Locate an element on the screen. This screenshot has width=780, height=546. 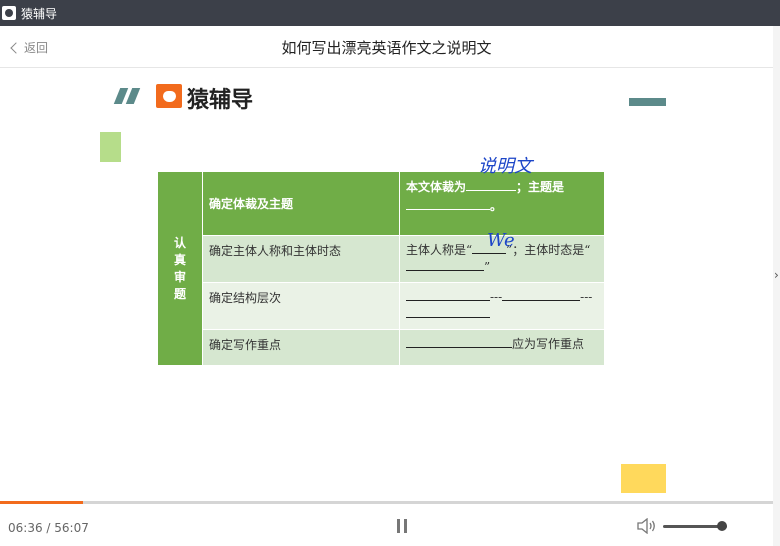
brand-logo-text: 猿辅导 is located at coordinates (220, 100).